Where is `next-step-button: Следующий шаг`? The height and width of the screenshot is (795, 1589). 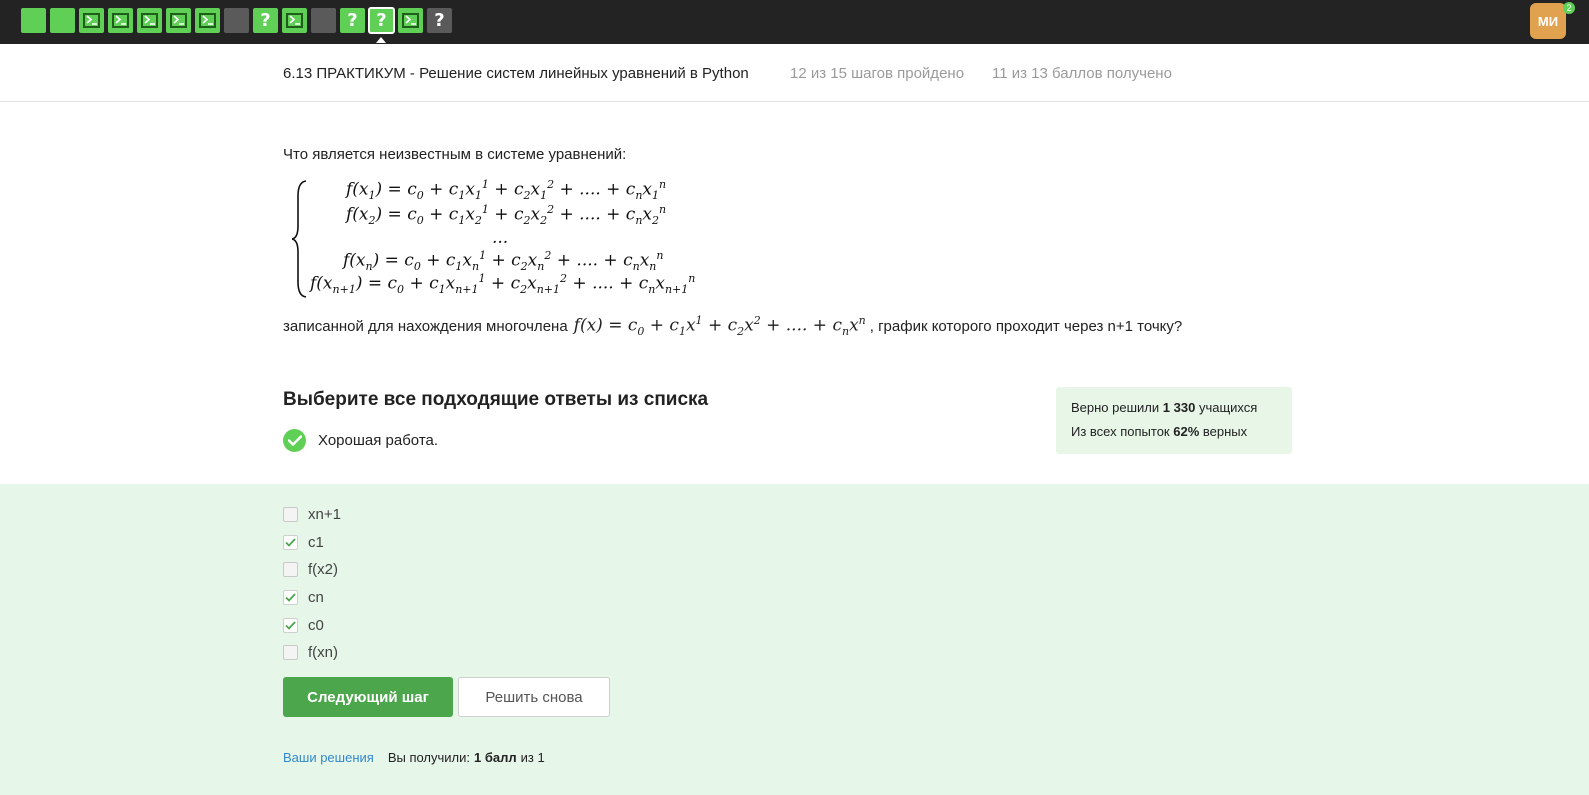 next-step-button: Следующий шаг is located at coordinates (368, 697).